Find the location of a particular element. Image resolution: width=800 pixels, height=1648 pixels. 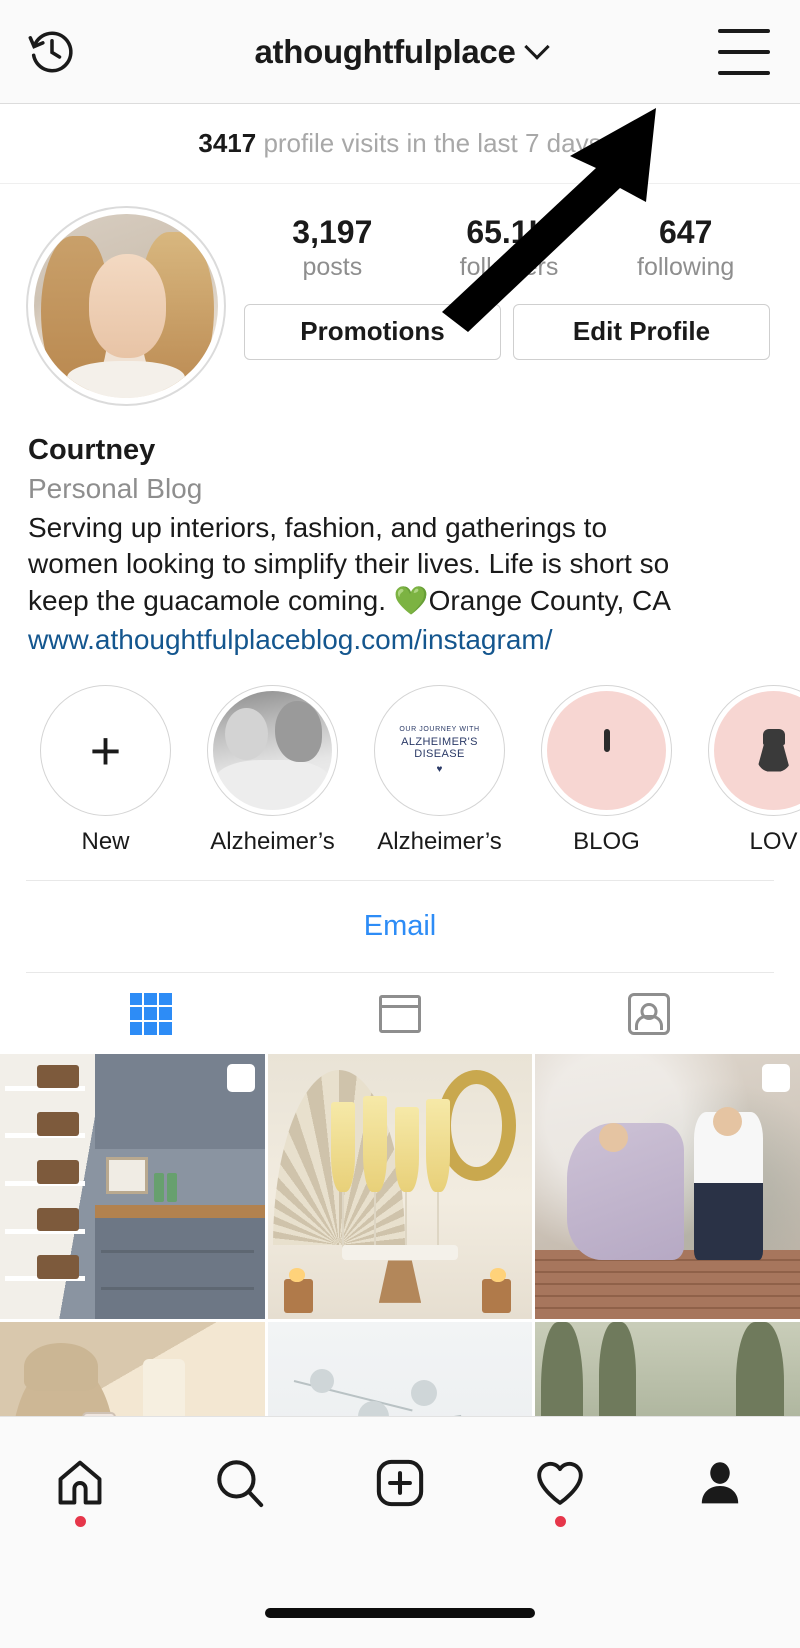

plus-square-icon is located at coordinates (400, 1483).